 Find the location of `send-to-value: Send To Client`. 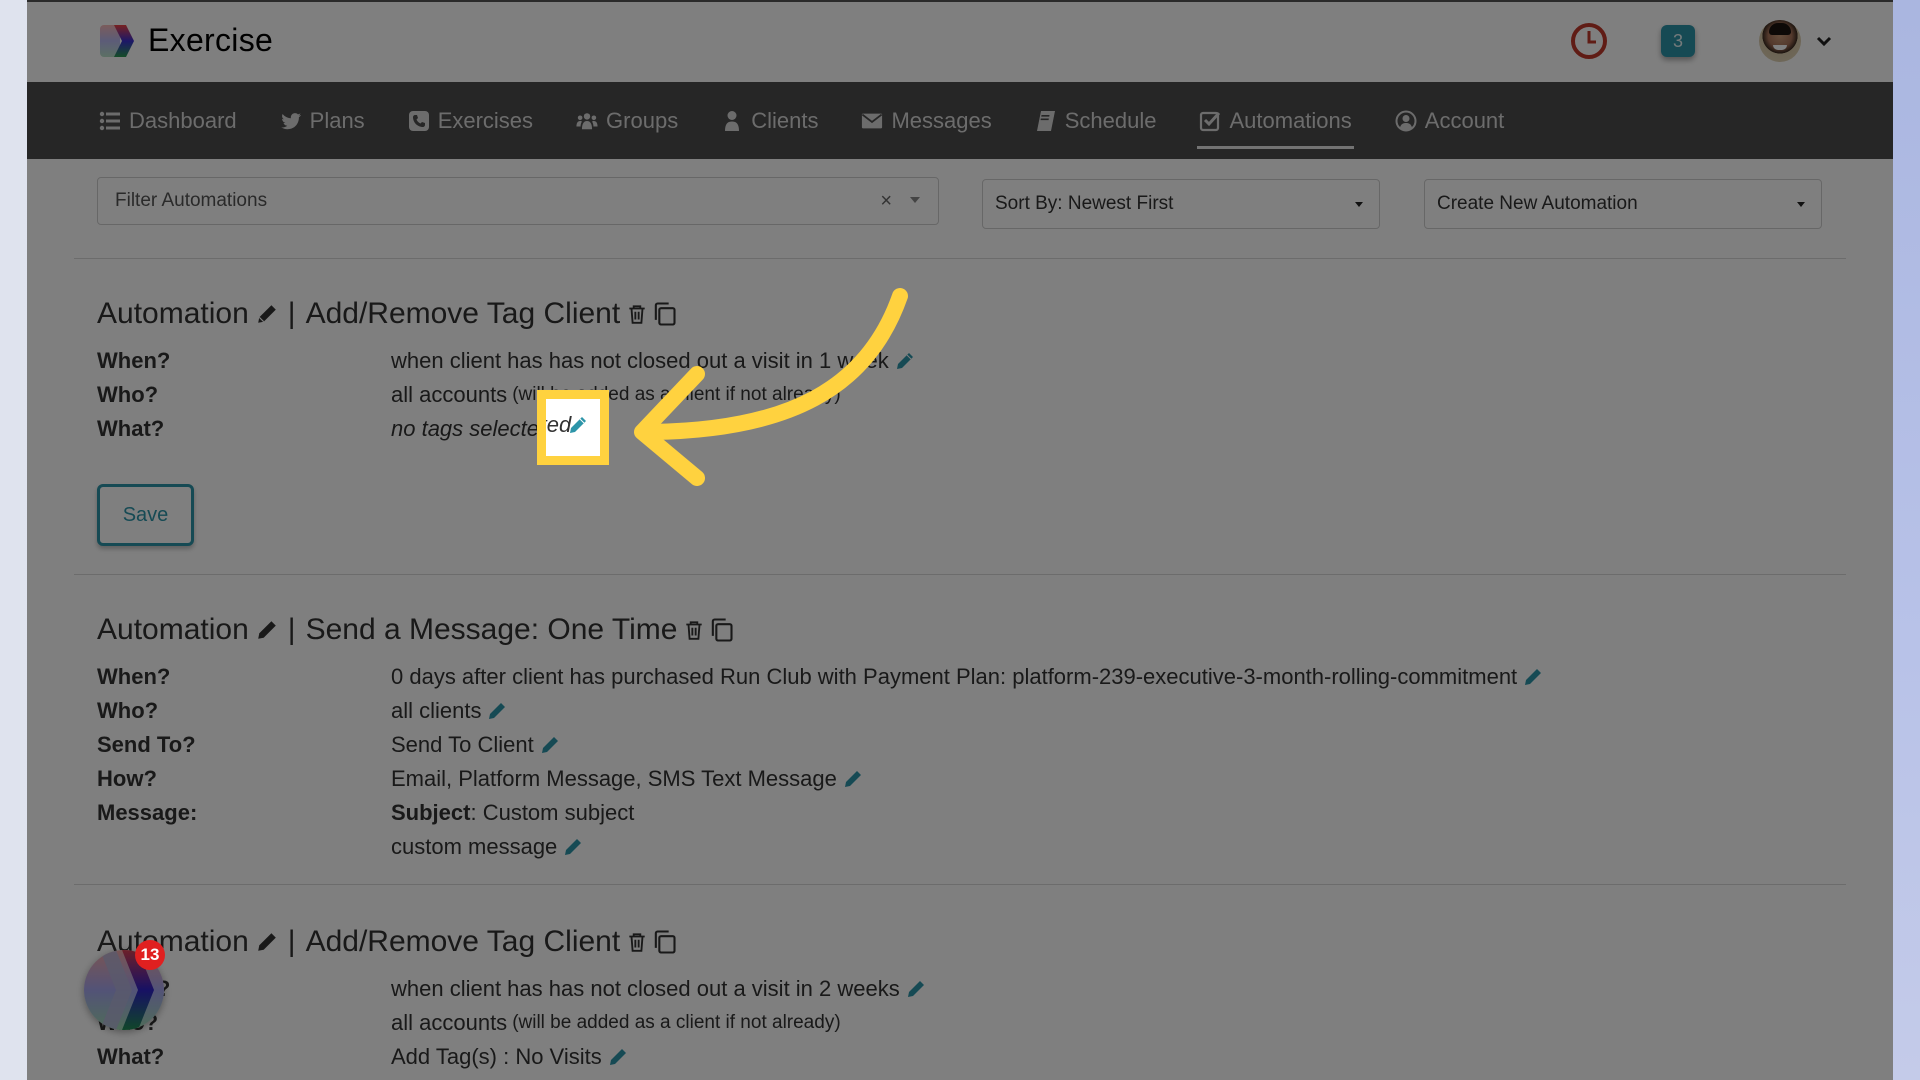

send-to-value: Send To Client is located at coordinates (462, 744).